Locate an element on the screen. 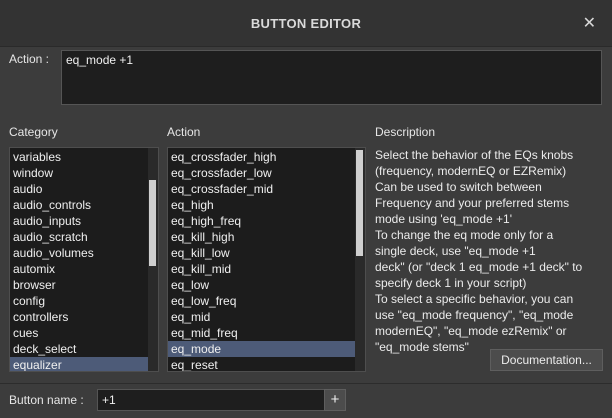  action-label: Action : is located at coordinates (29, 59).